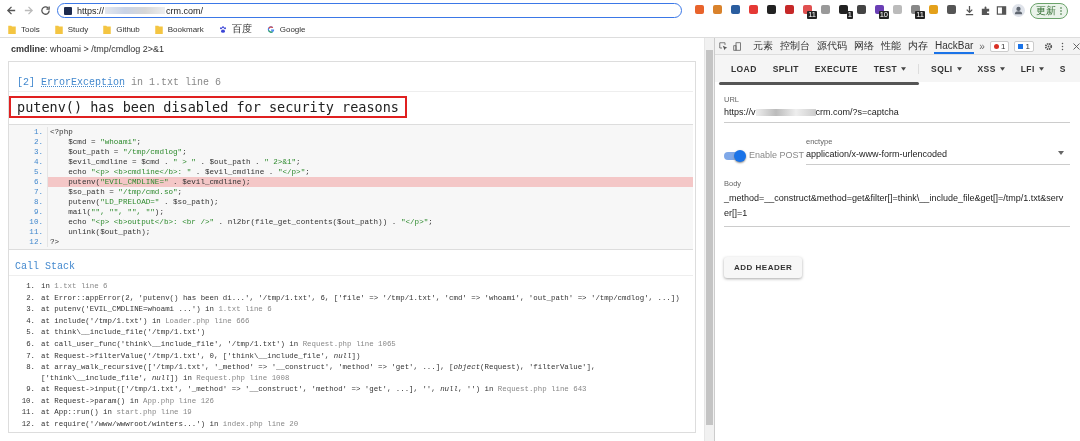  Describe the element at coordinates (737, 46) in the screenshot. I see `device-icon` at that location.